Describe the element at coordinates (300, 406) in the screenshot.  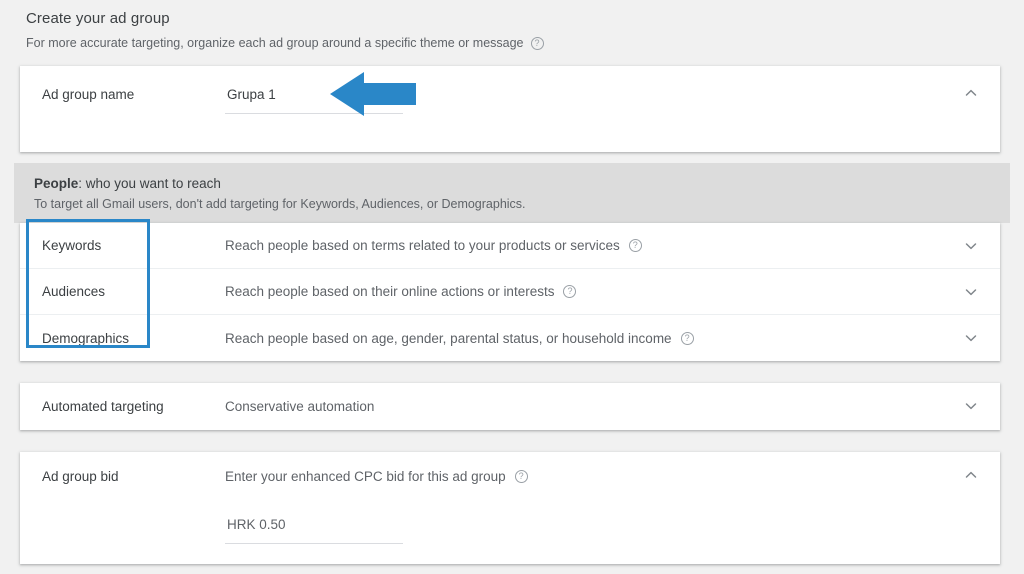
I see `automated-targeting-value: Conservative automation` at that location.